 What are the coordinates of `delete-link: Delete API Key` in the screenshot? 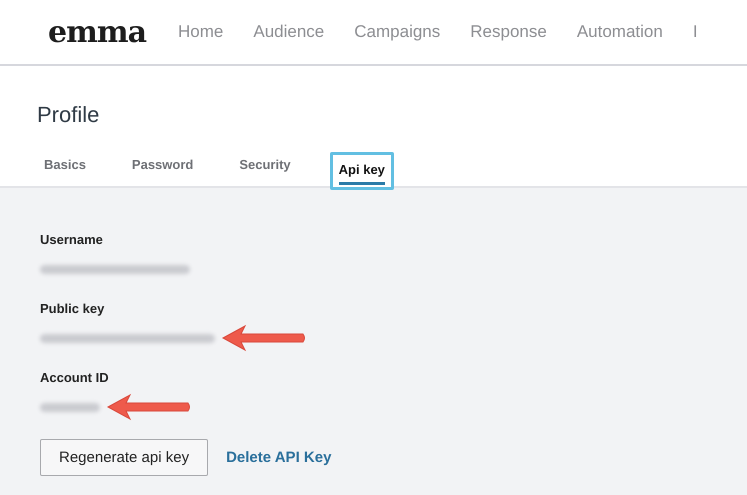 It's located at (279, 457).